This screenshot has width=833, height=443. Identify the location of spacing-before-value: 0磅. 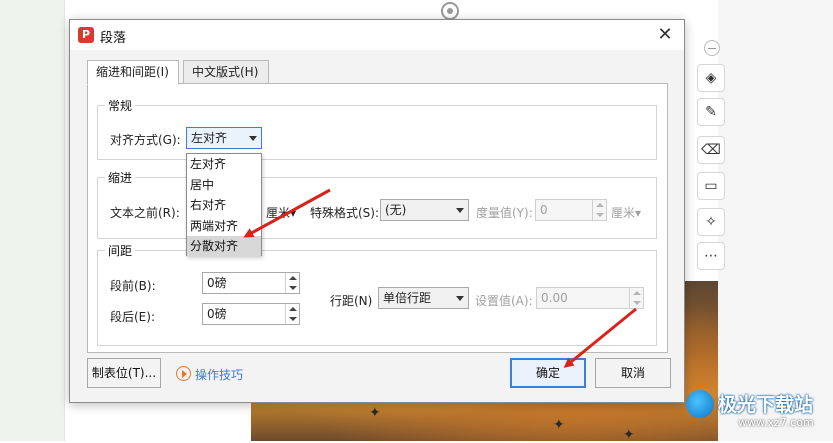
(217, 283).